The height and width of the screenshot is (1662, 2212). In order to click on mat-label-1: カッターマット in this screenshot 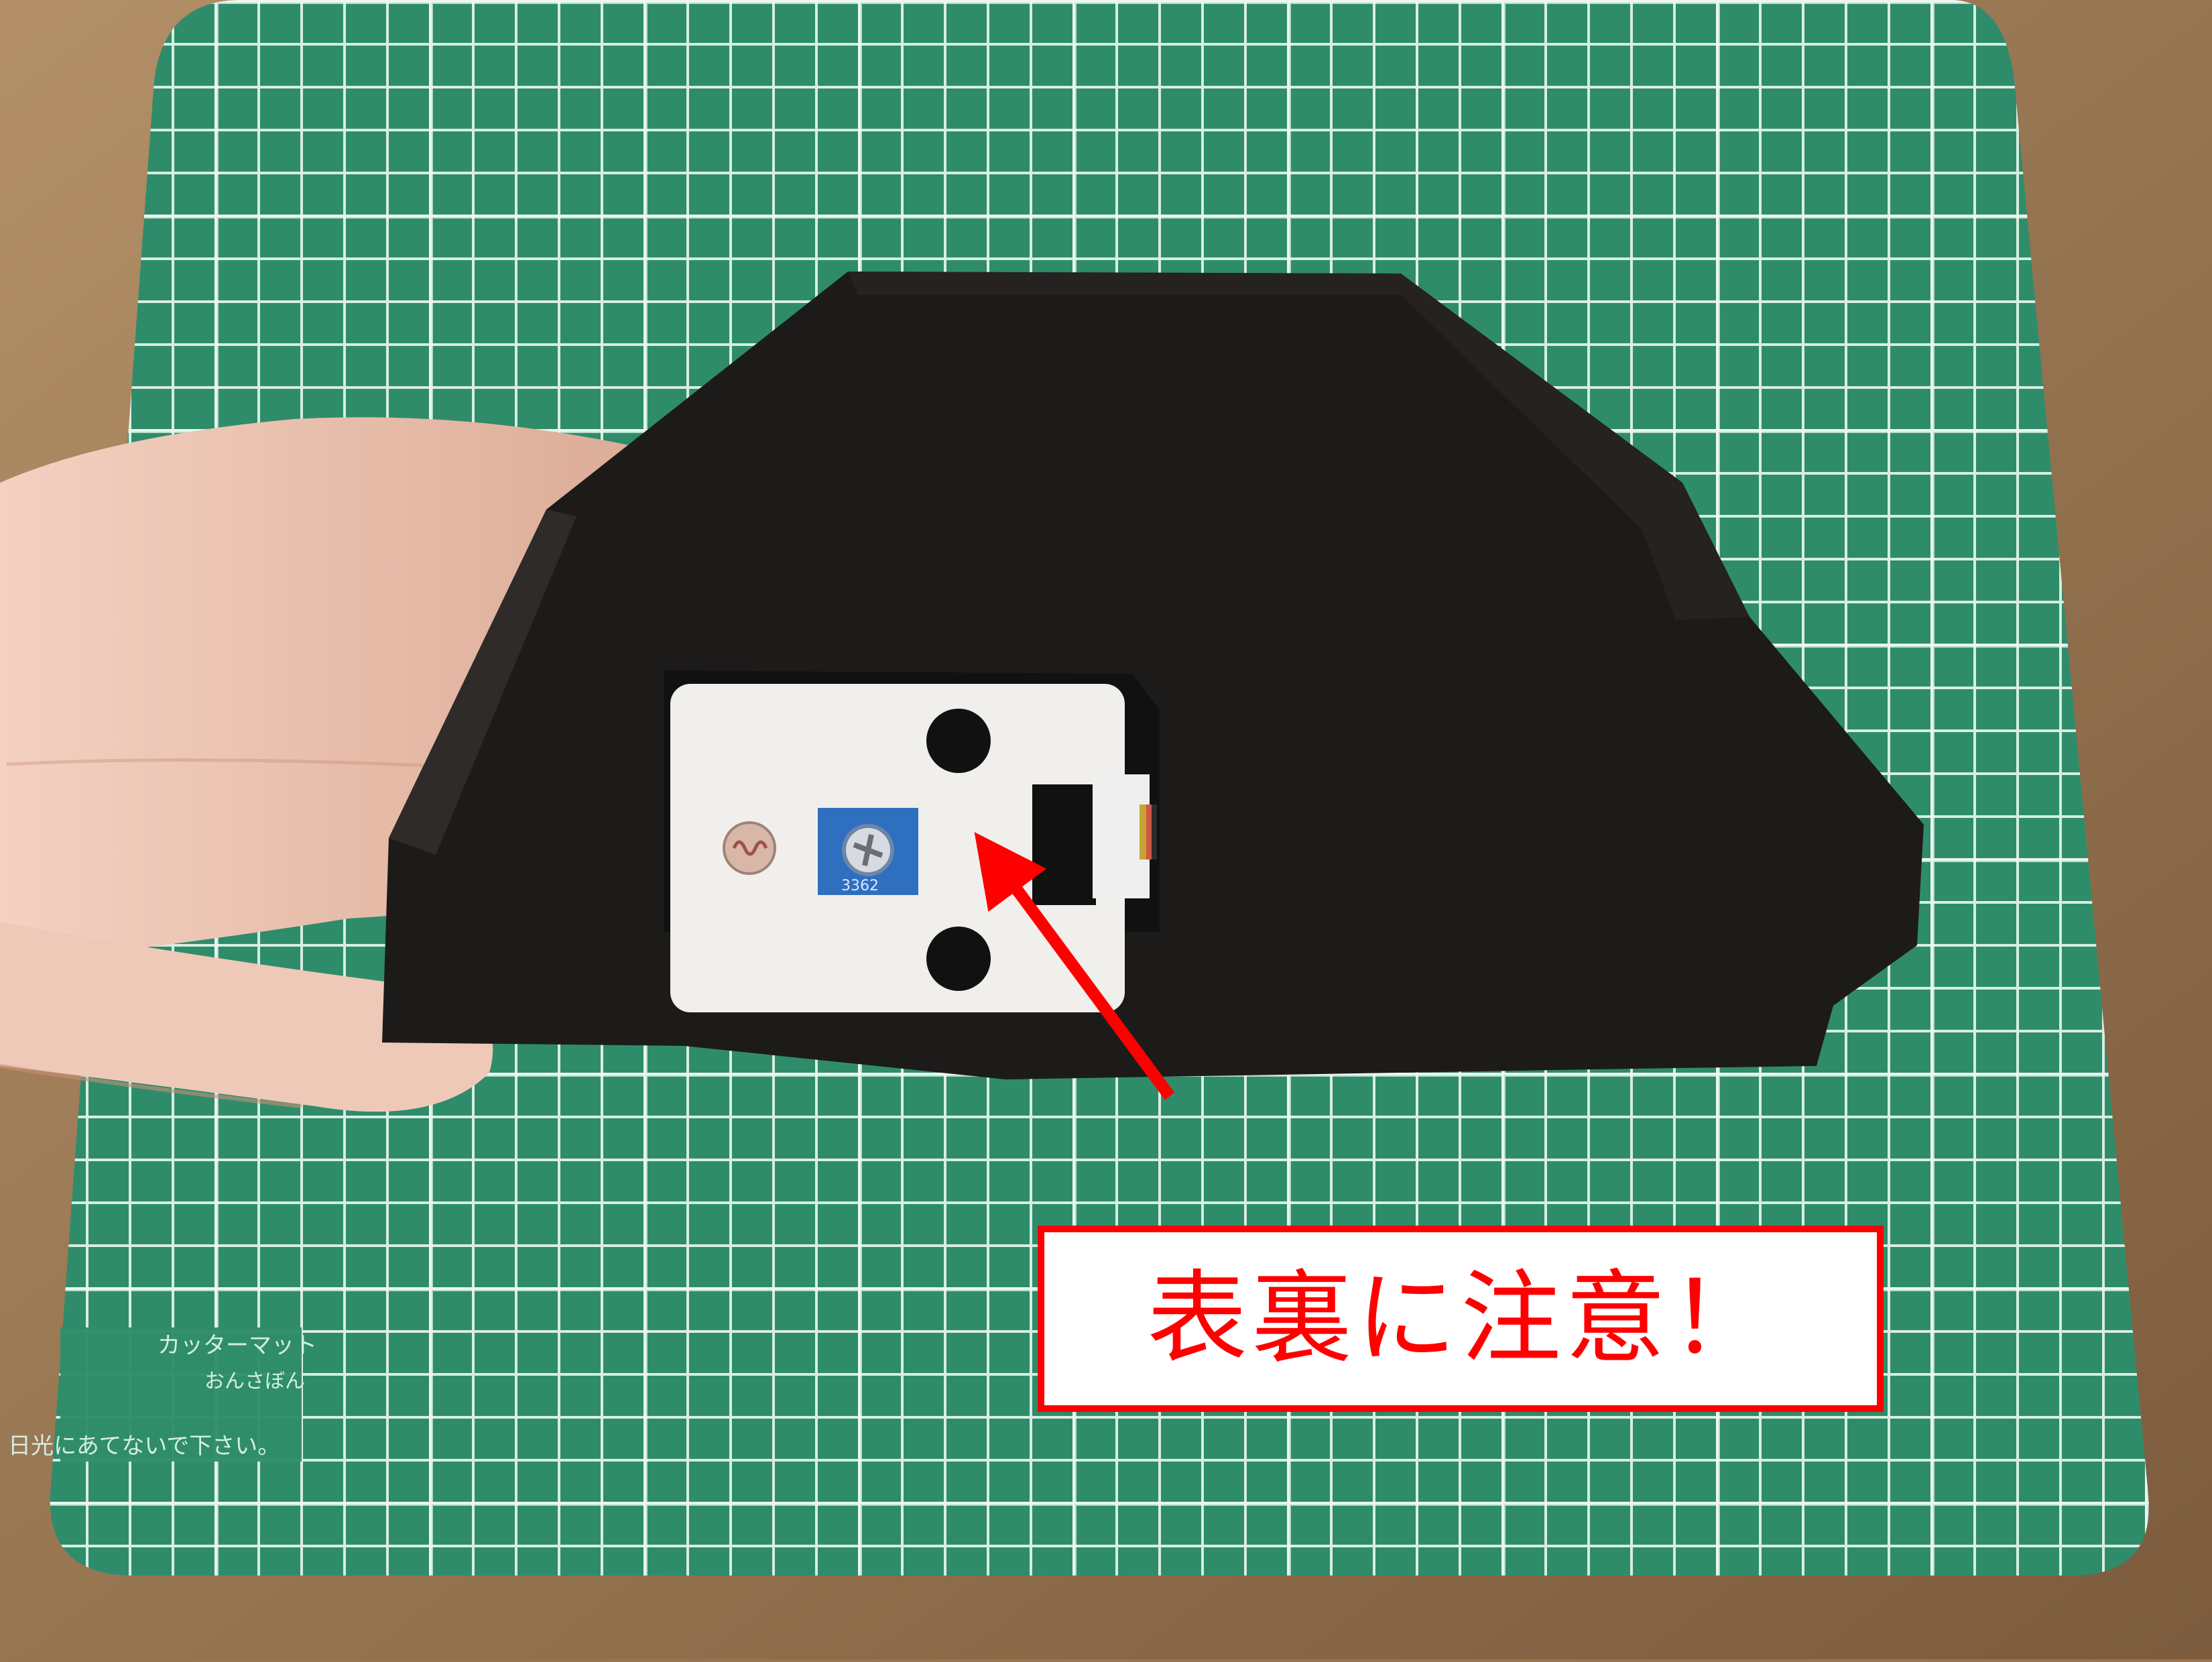, I will do `click(237, 1346)`.